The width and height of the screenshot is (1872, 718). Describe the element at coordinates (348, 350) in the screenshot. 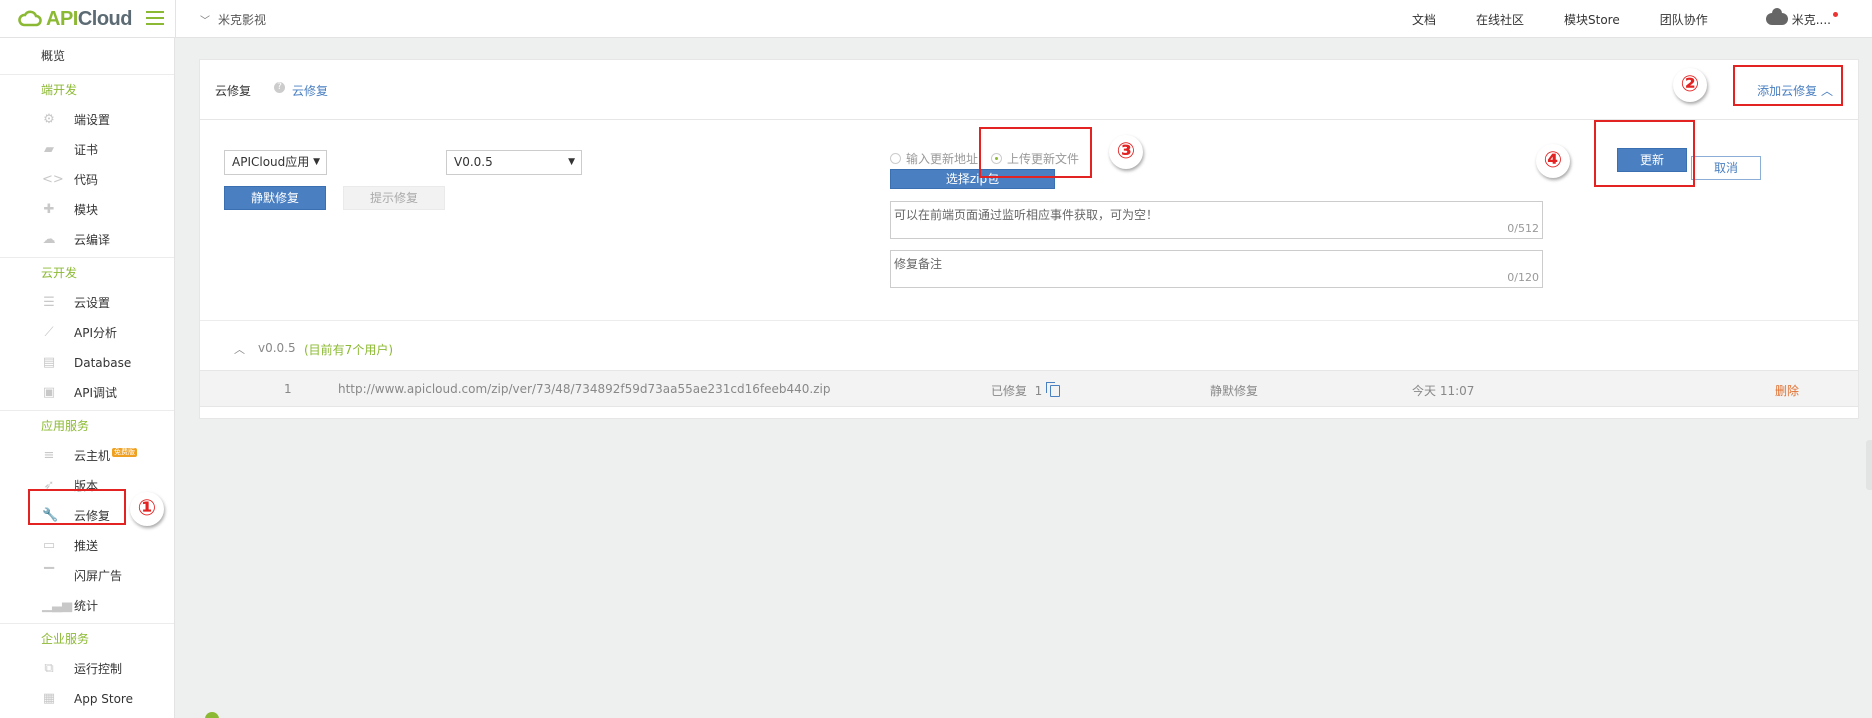

I see `version-user-count: (目前有7个用户)` at that location.